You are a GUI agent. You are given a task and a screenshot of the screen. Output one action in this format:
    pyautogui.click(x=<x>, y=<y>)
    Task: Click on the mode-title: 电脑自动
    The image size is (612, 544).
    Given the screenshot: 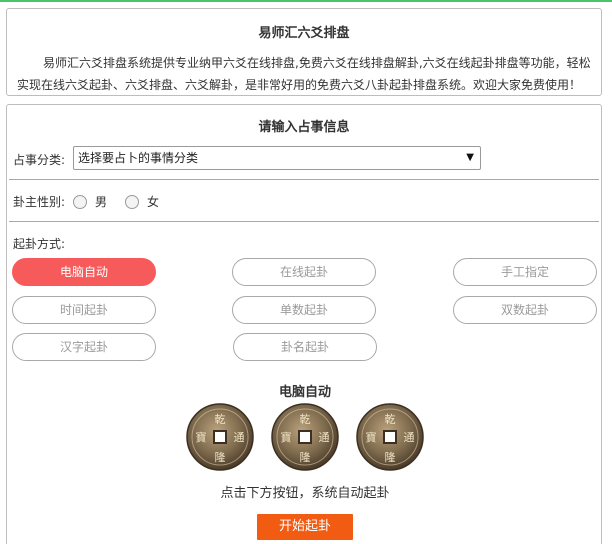 What is the action you would take?
    pyautogui.click(x=304, y=392)
    